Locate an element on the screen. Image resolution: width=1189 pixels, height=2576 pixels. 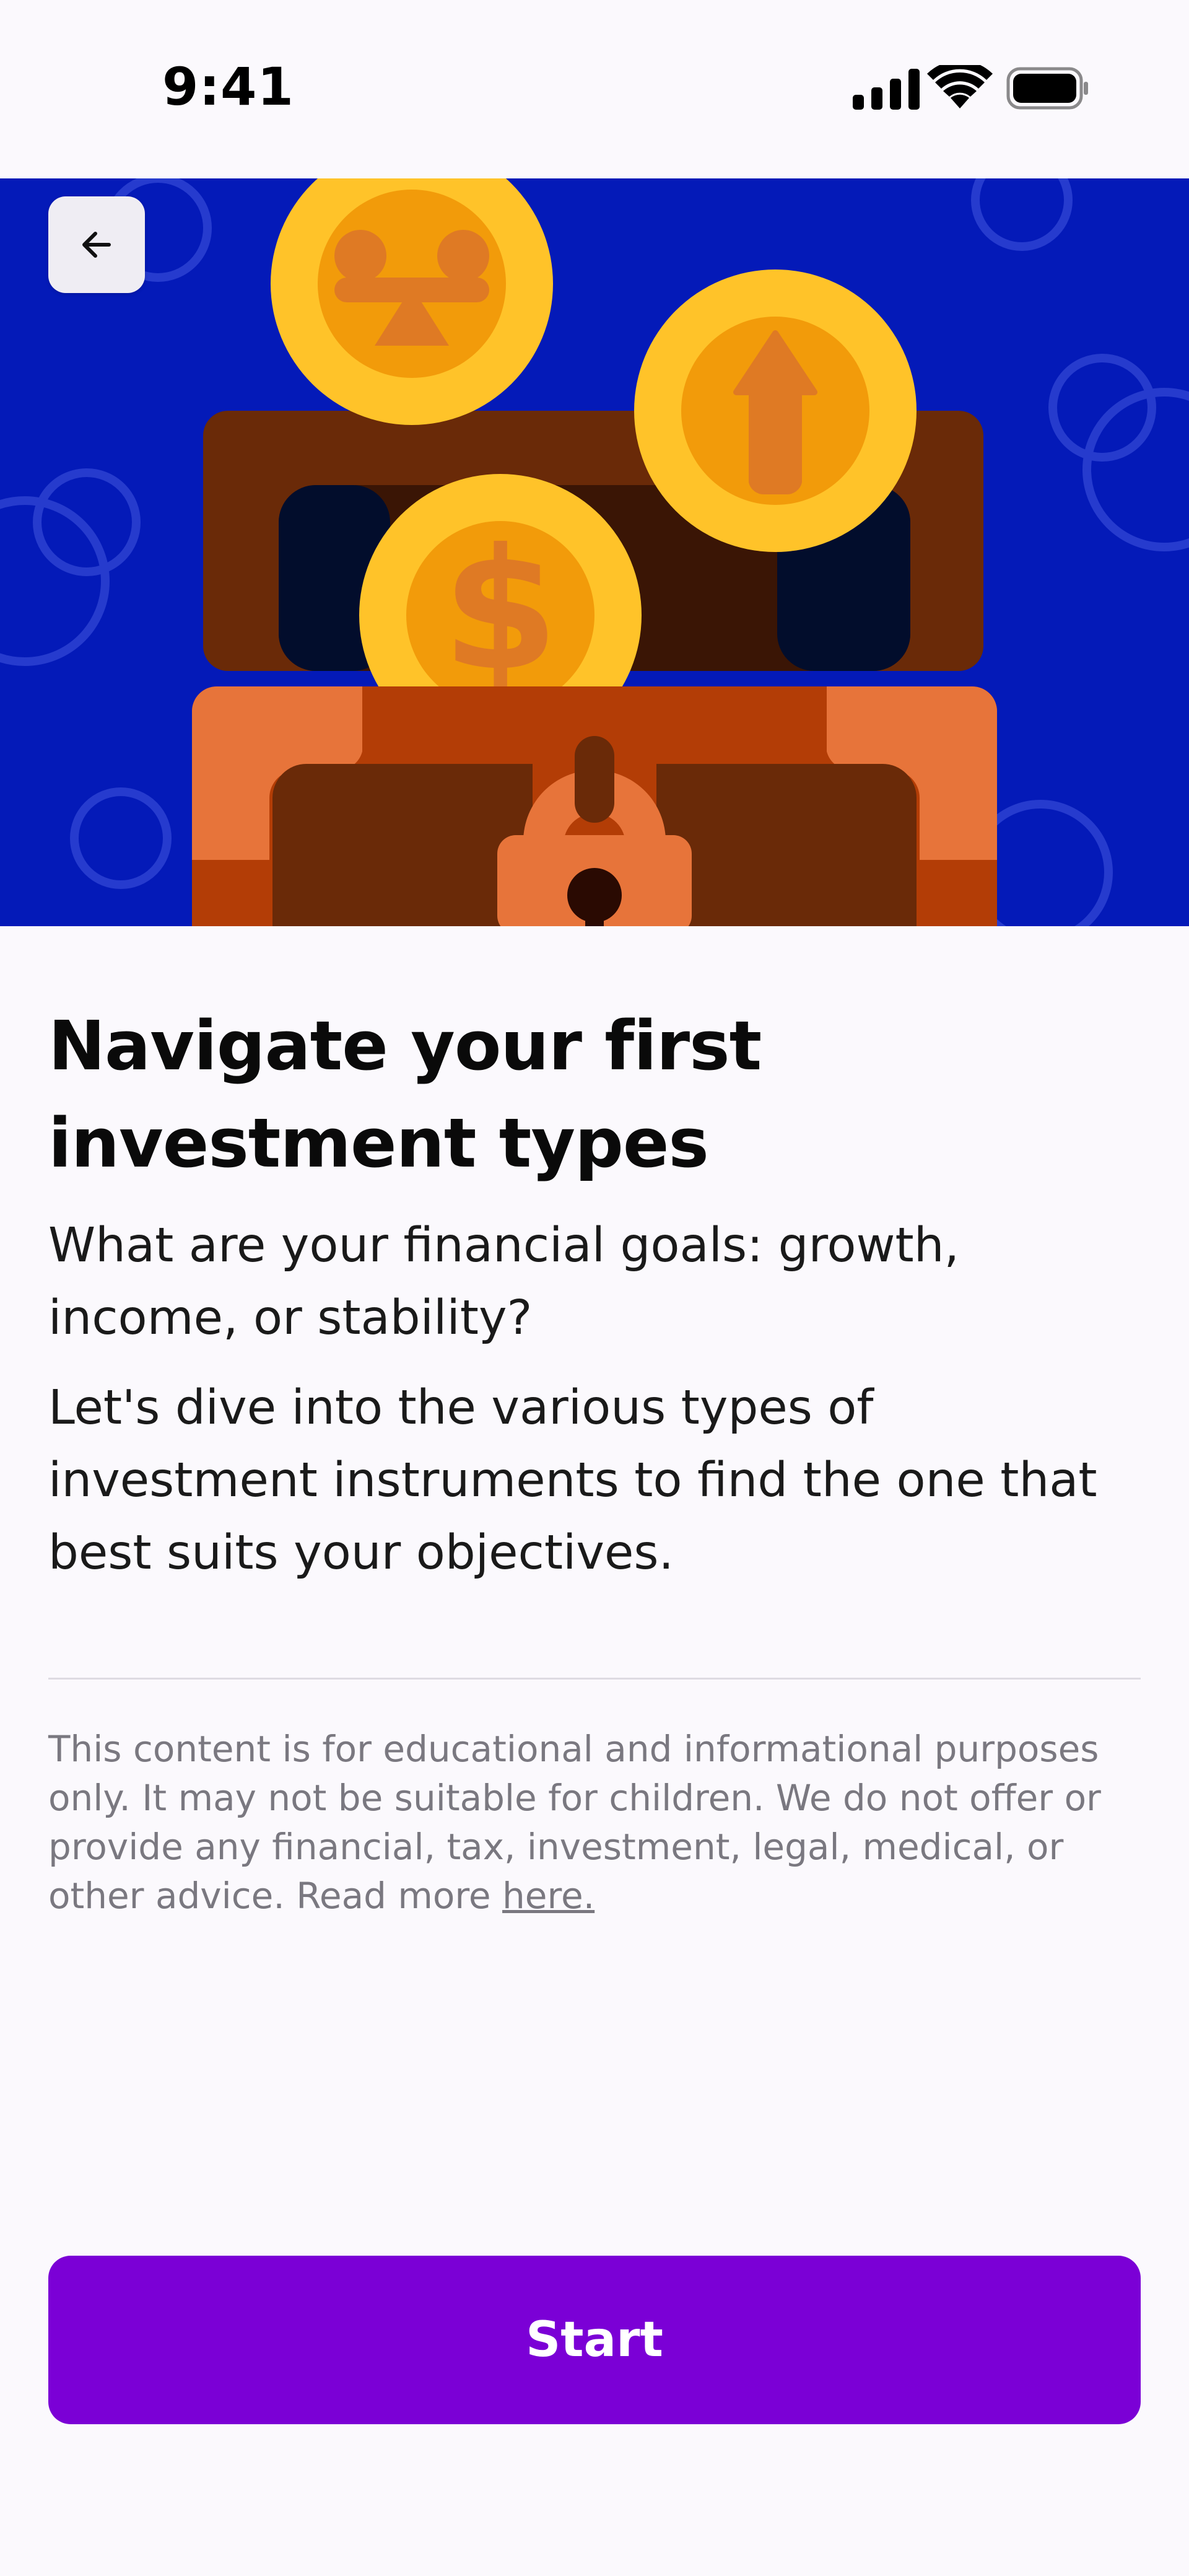
back-button is located at coordinates (96, 244).